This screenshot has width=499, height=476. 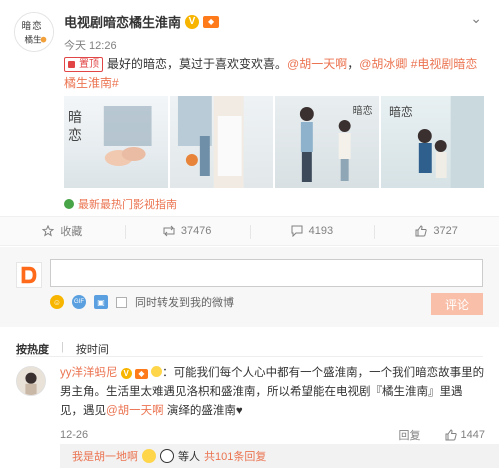 What do you see at coordinates (272, 435) in the screenshot?
I see `comment-meta: 12-26 回复 1447` at bounding box center [272, 435].